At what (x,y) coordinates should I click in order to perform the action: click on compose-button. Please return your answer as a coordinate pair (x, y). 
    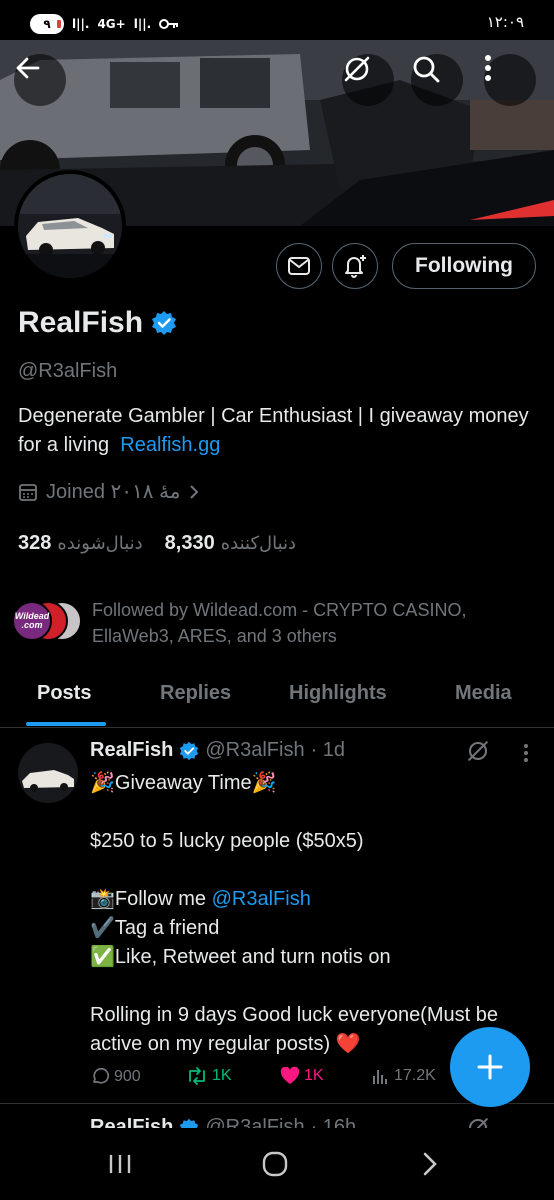
    Looking at the image, I should click on (490, 1067).